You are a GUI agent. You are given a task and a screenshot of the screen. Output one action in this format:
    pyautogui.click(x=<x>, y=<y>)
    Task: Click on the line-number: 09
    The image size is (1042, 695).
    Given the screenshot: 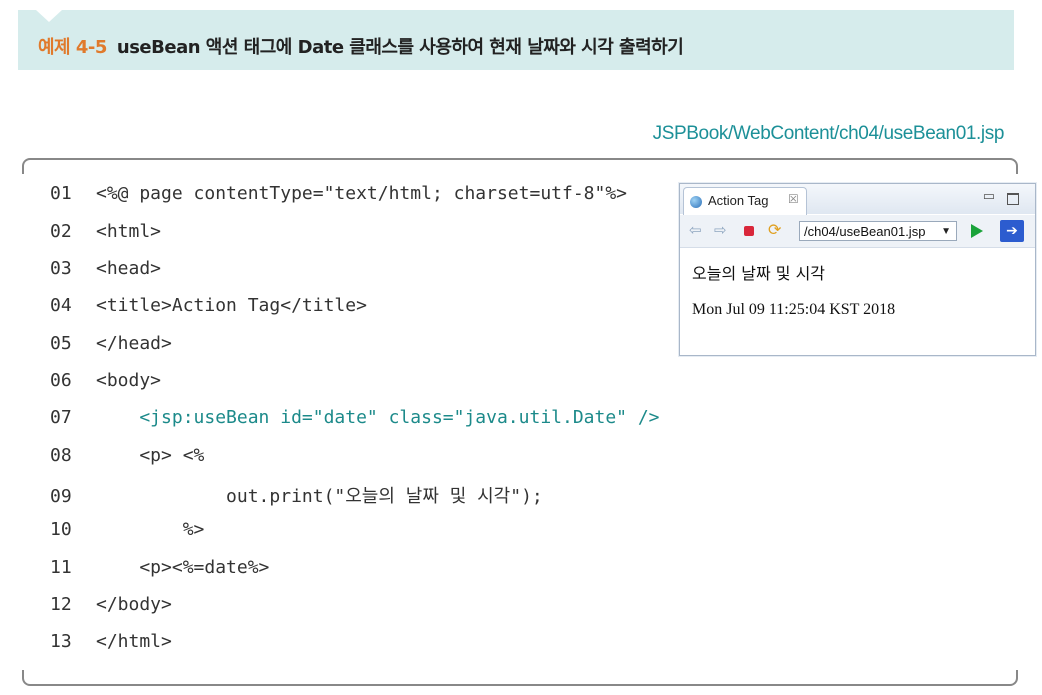 What is the action you would take?
    pyautogui.click(x=61, y=496)
    